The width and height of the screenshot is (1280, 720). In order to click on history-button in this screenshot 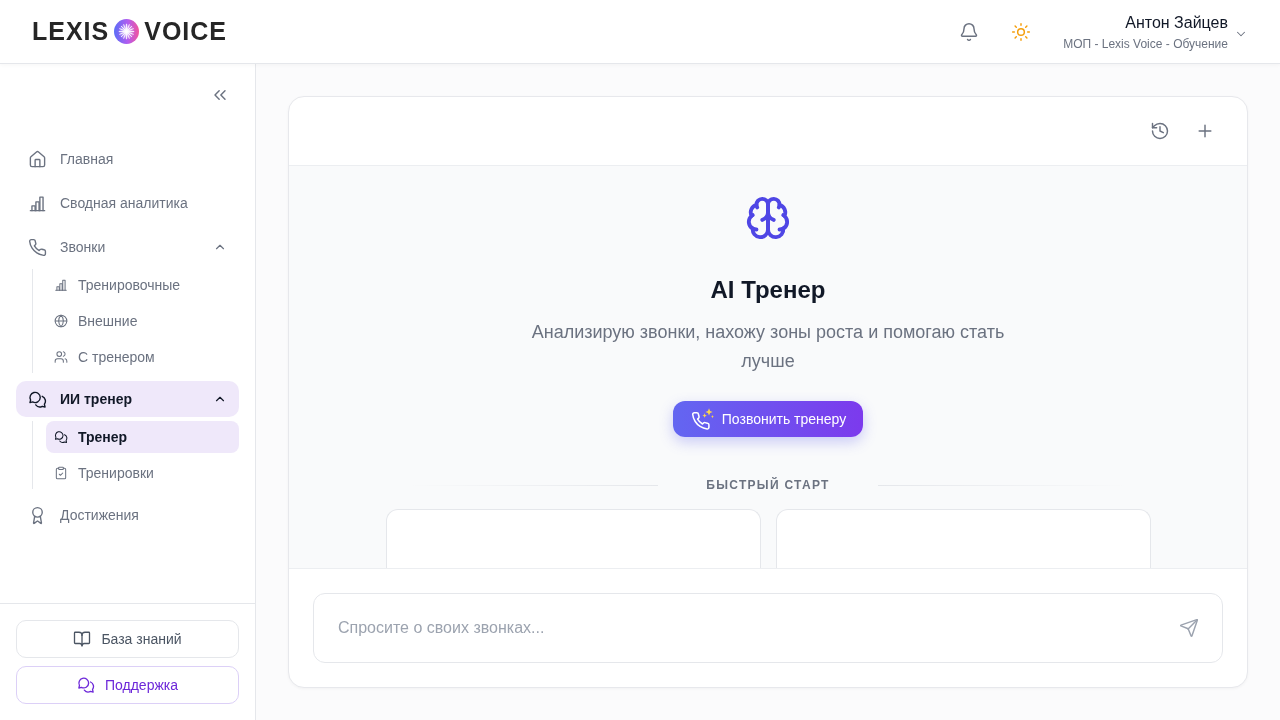, I will do `click(1160, 131)`.